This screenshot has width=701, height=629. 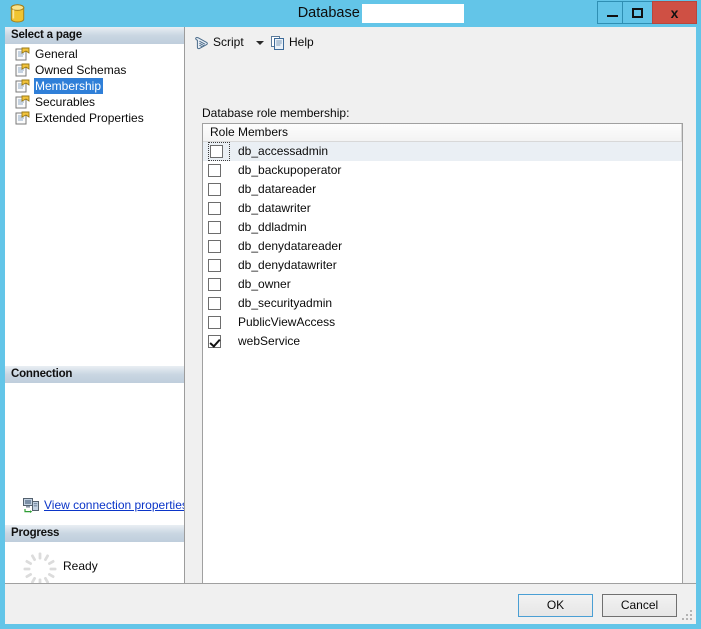 What do you see at coordinates (413, 13) in the screenshot?
I see `redacted-username` at bounding box center [413, 13].